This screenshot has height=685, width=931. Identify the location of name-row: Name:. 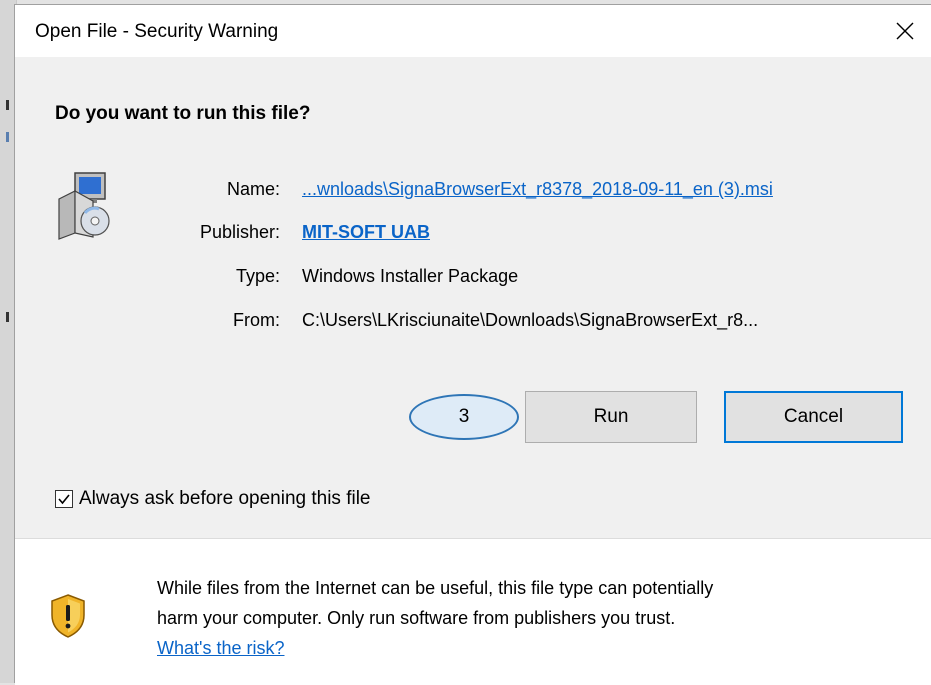
(227, 192).